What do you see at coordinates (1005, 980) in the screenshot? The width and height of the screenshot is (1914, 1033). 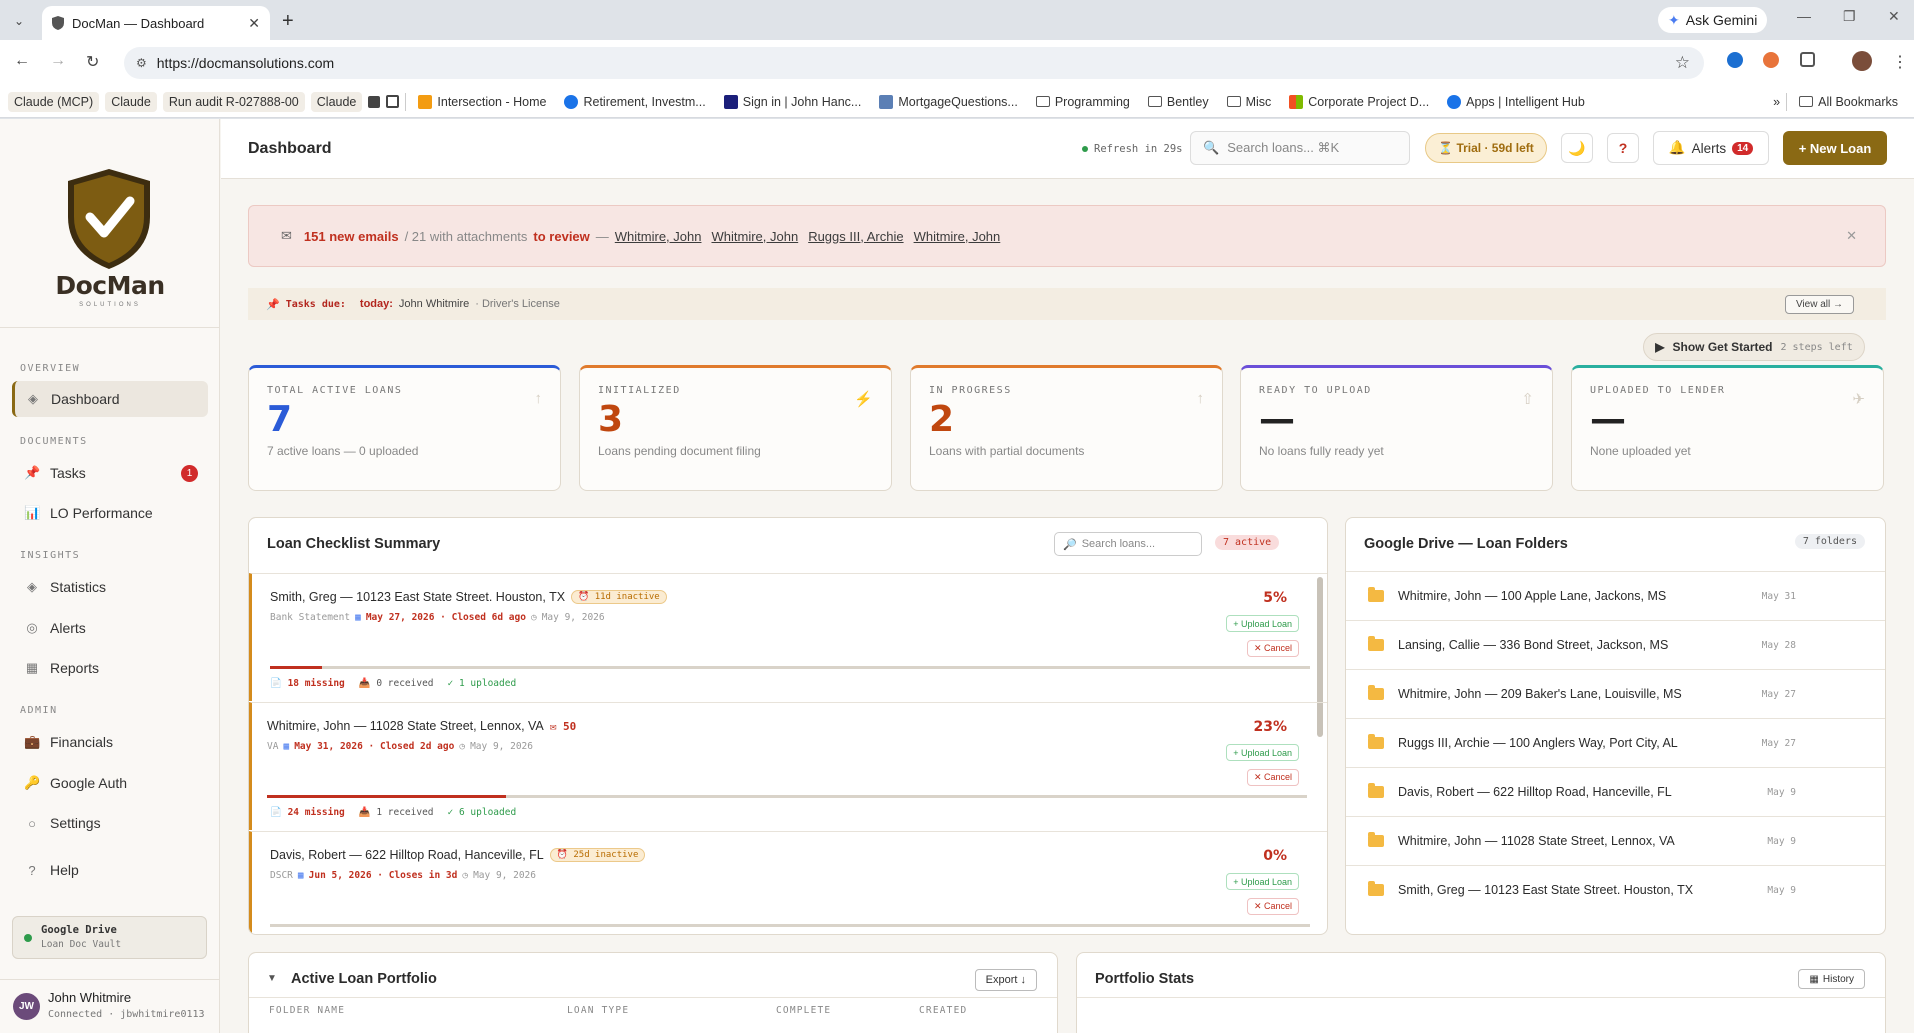 I see `export-button: Export ↓` at bounding box center [1005, 980].